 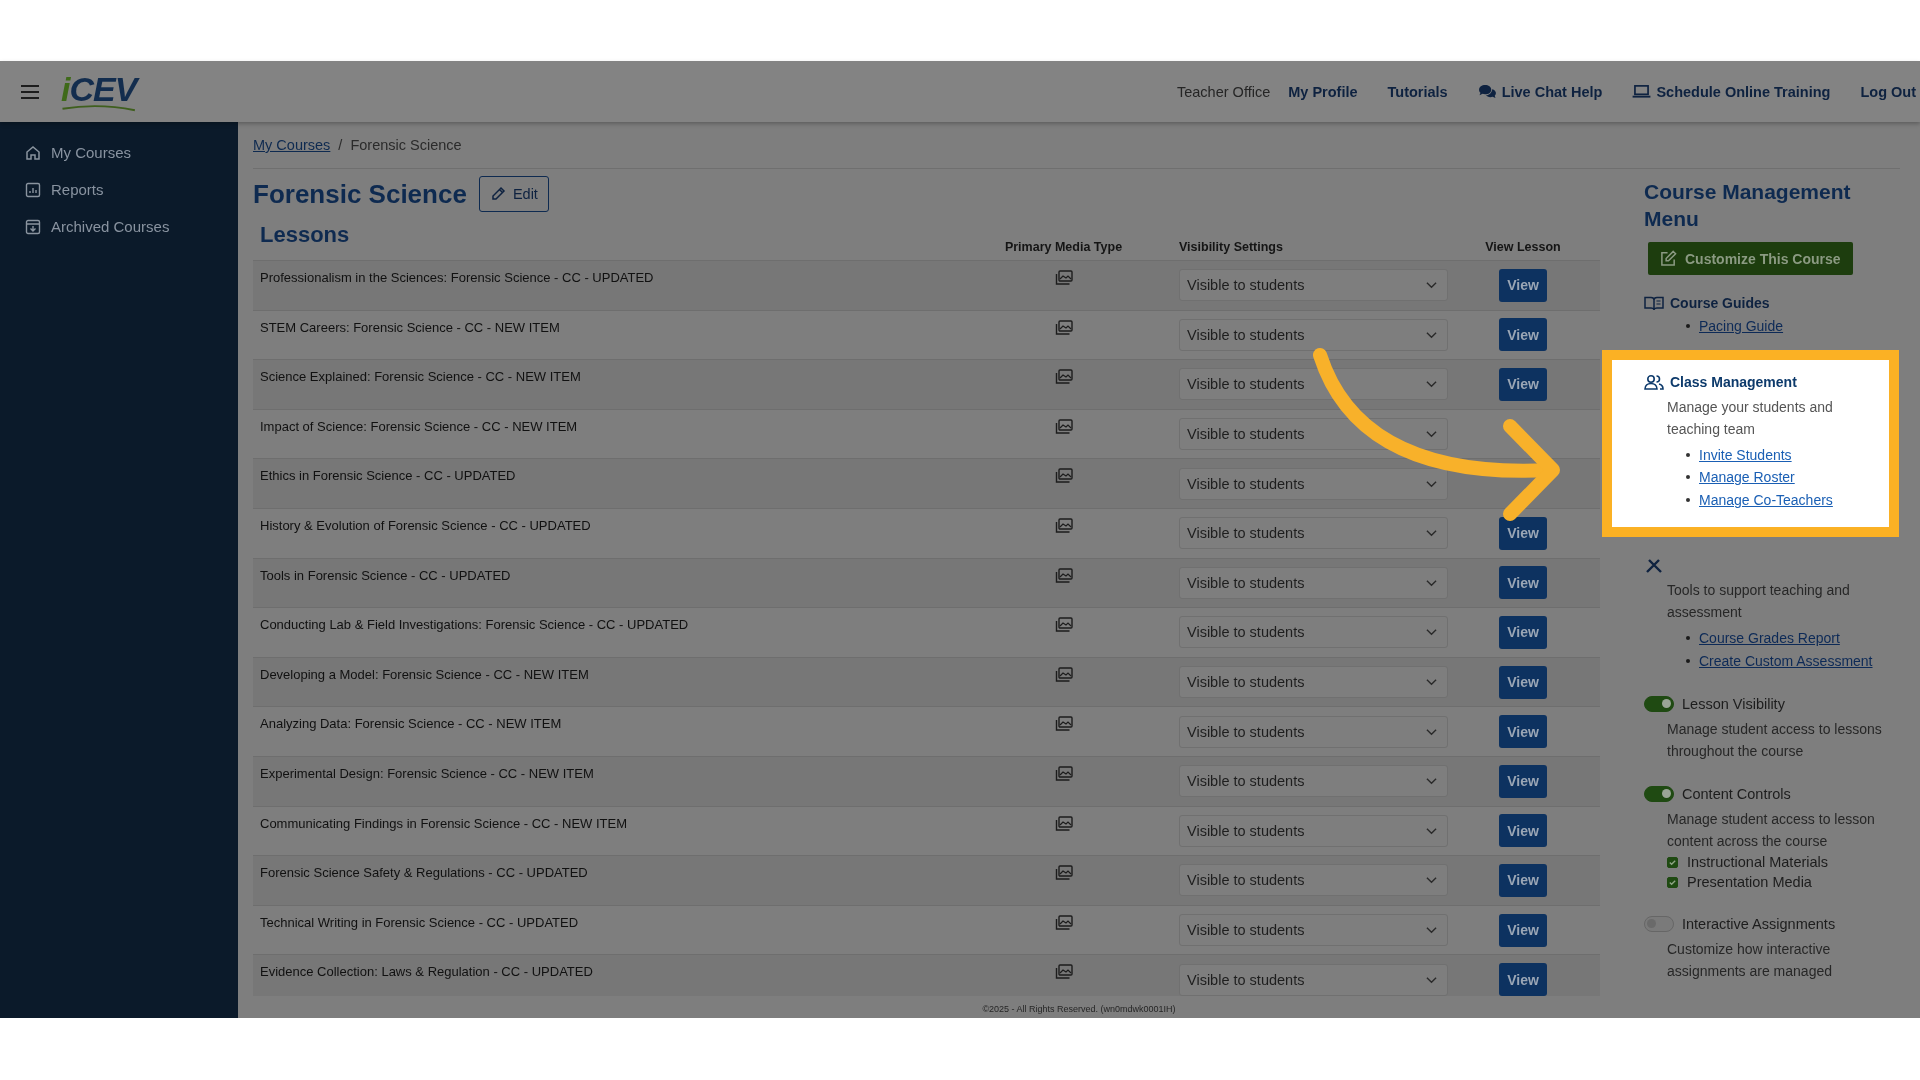 What do you see at coordinates (33, 152) in the screenshot?
I see `home-icon` at bounding box center [33, 152].